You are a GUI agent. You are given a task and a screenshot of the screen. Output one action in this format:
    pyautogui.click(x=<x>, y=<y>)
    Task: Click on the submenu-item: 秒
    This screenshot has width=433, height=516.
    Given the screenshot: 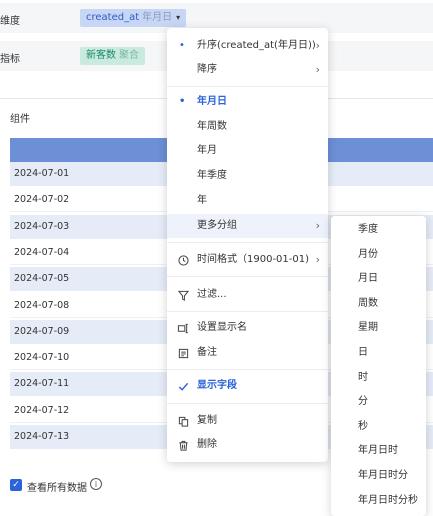 What is the action you would take?
    pyautogui.click(x=378, y=427)
    